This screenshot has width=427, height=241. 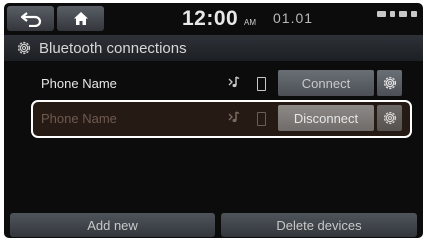 I want to click on status-bar: 12:00 AM 01.01, so click(x=213, y=18).